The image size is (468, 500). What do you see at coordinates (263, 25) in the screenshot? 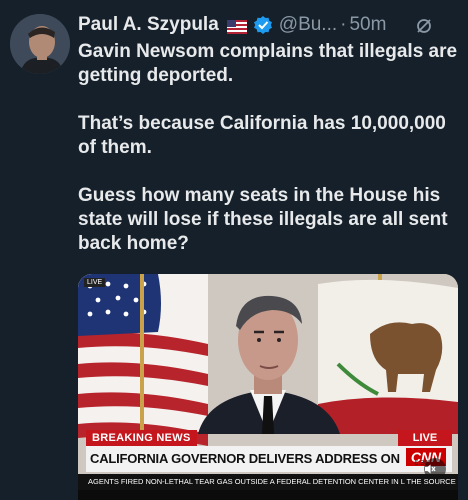
I see `verified-badge-icon` at bounding box center [263, 25].